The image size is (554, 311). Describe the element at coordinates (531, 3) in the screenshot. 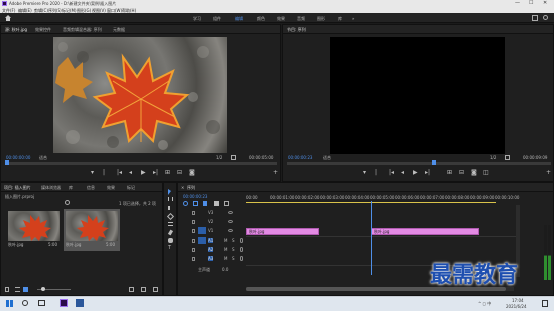

I see `maximize-button: ☐` at that location.